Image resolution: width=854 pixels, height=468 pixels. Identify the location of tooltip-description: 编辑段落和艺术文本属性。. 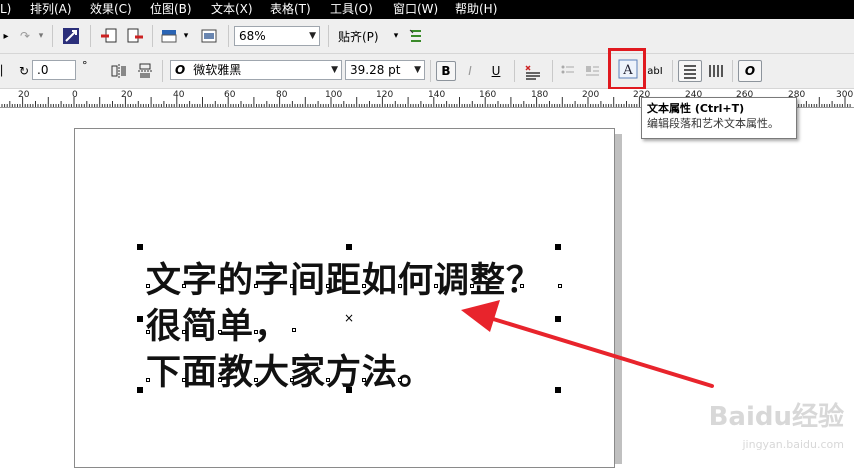
(713, 123).